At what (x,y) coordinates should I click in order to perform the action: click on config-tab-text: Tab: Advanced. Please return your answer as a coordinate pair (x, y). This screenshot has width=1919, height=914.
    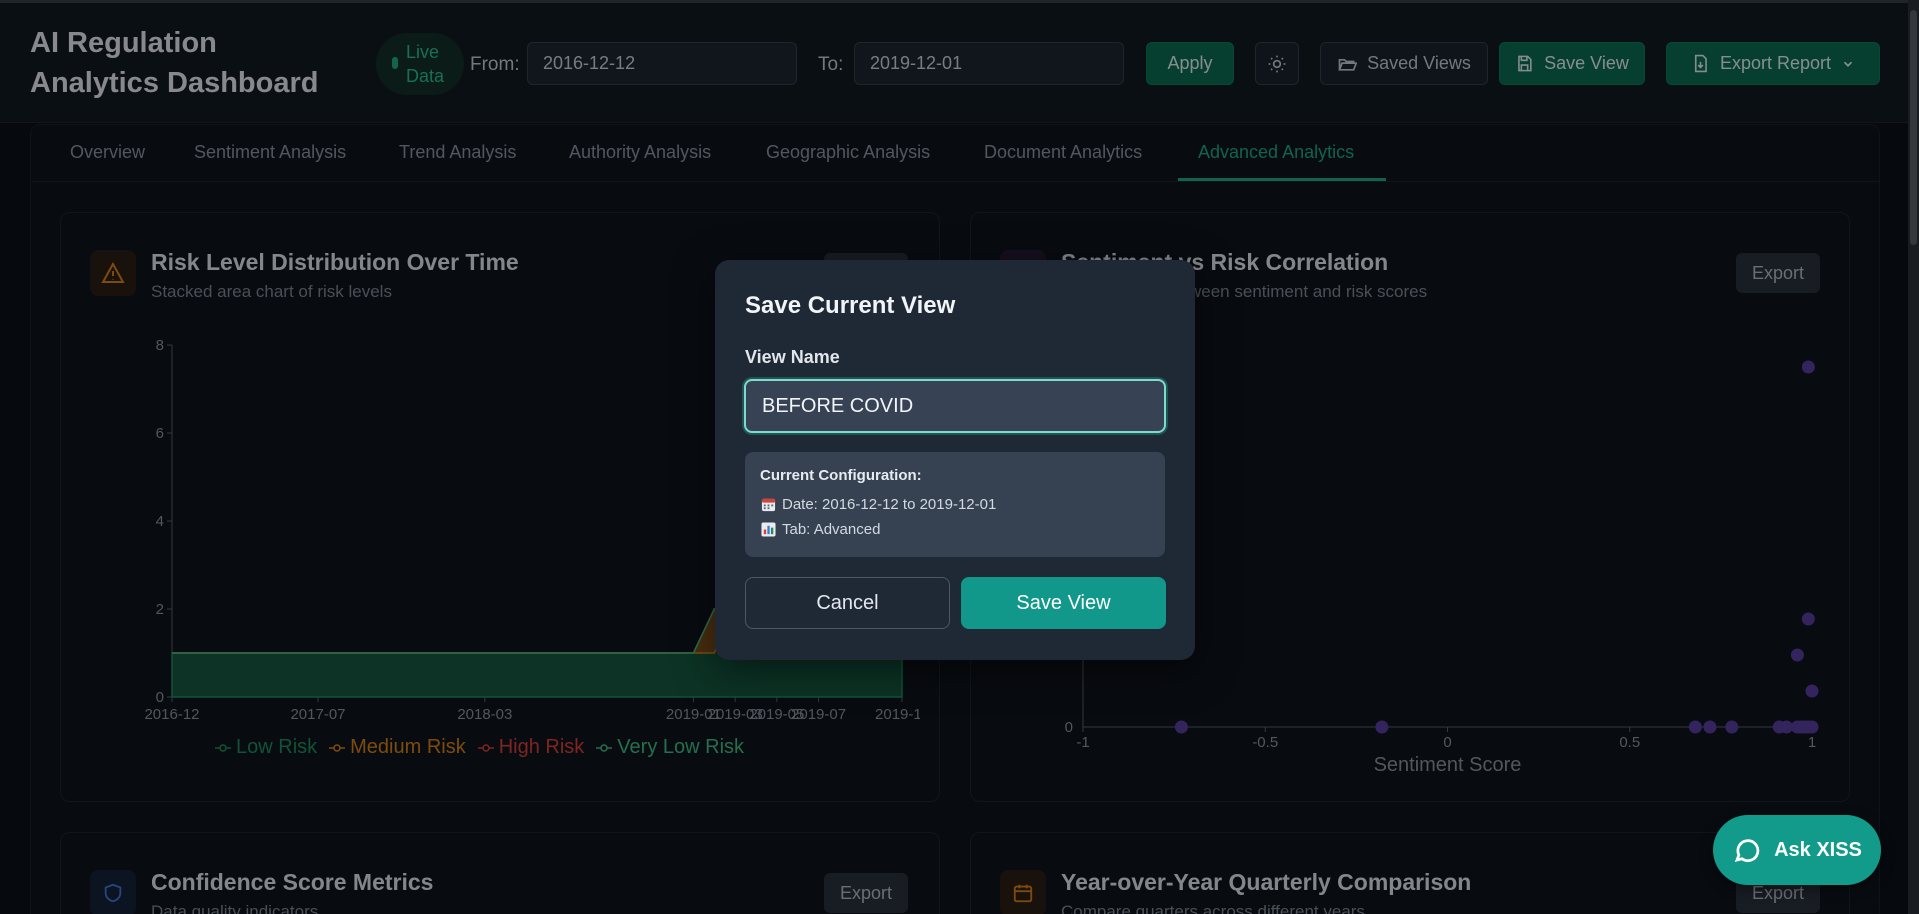
    Looking at the image, I should click on (831, 529).